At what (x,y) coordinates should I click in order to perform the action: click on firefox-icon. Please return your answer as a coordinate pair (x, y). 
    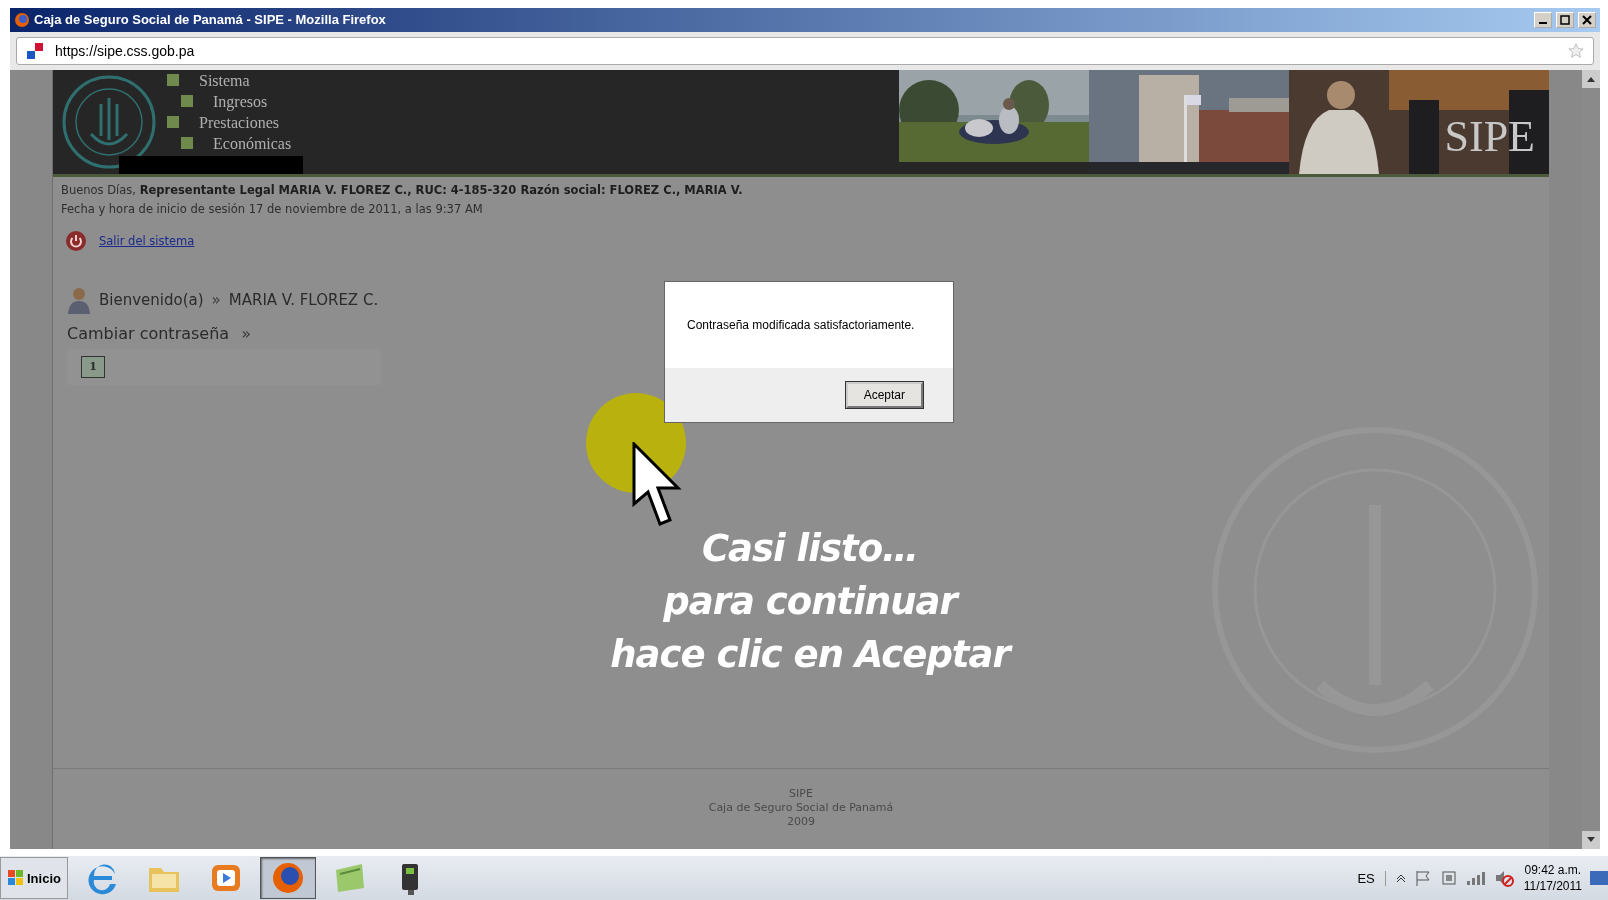
    Looking at the image, I should click on (22, 20).